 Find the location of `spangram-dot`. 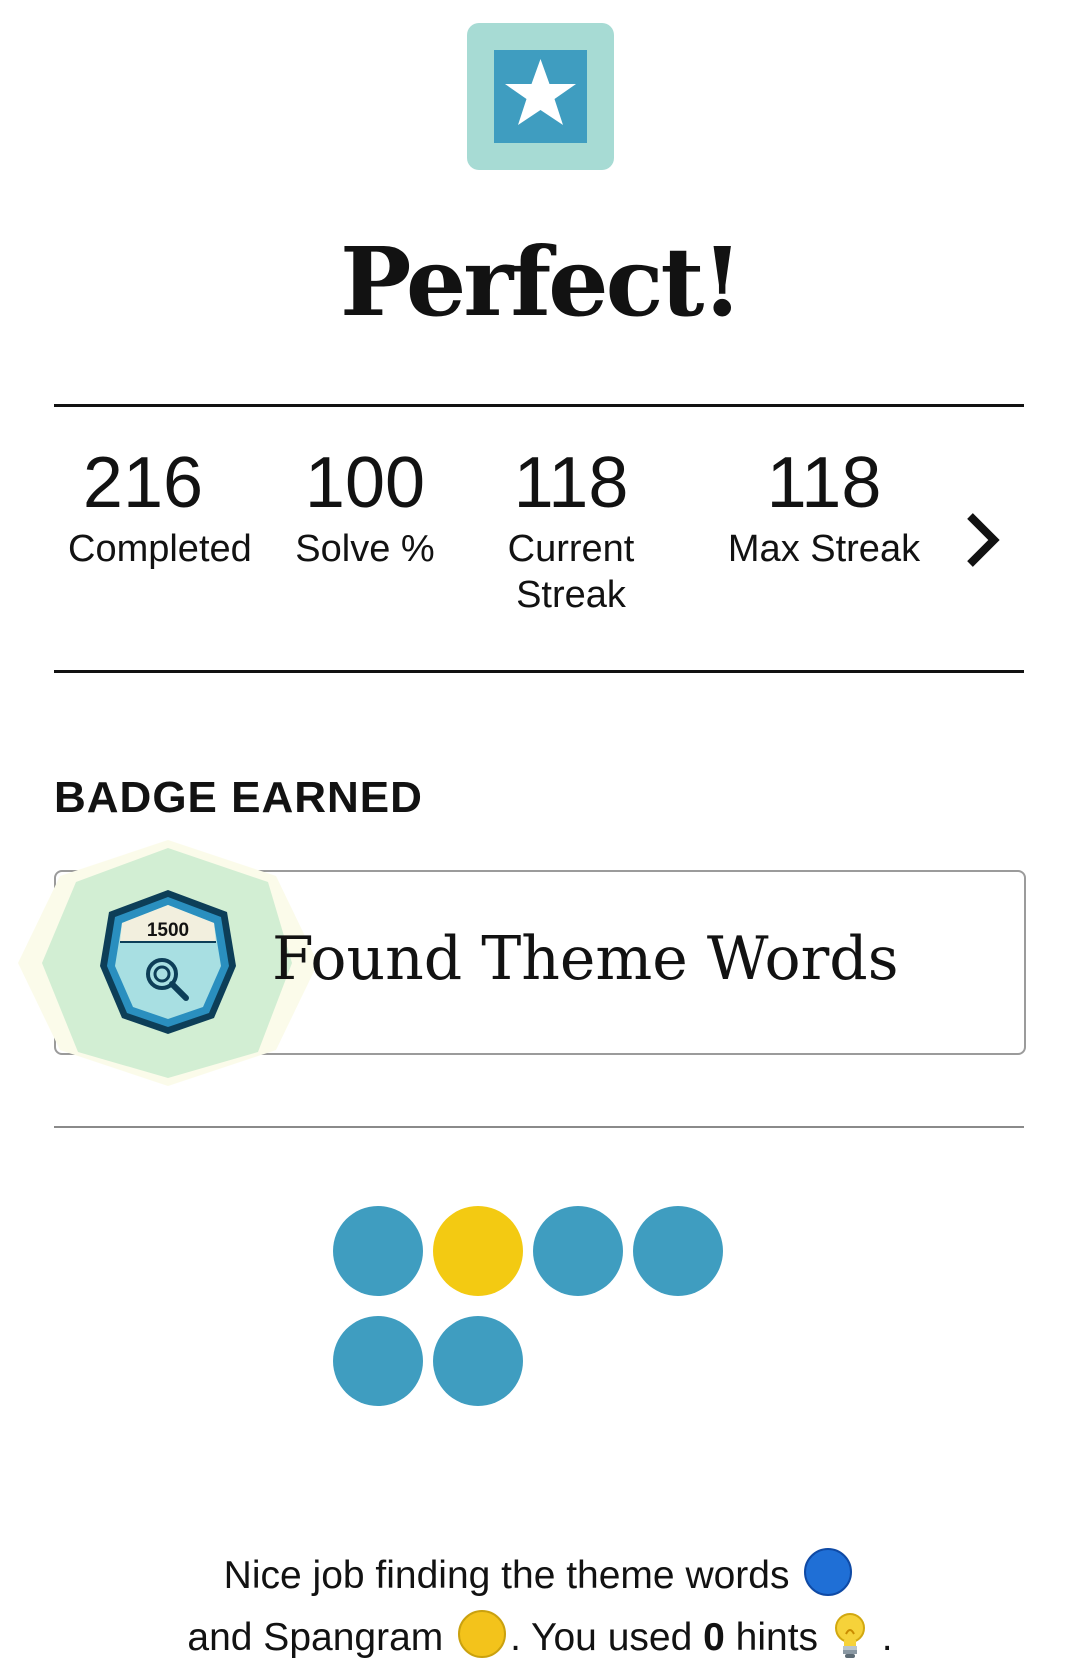

spangram-dot is located at coordinates (478, 1251).